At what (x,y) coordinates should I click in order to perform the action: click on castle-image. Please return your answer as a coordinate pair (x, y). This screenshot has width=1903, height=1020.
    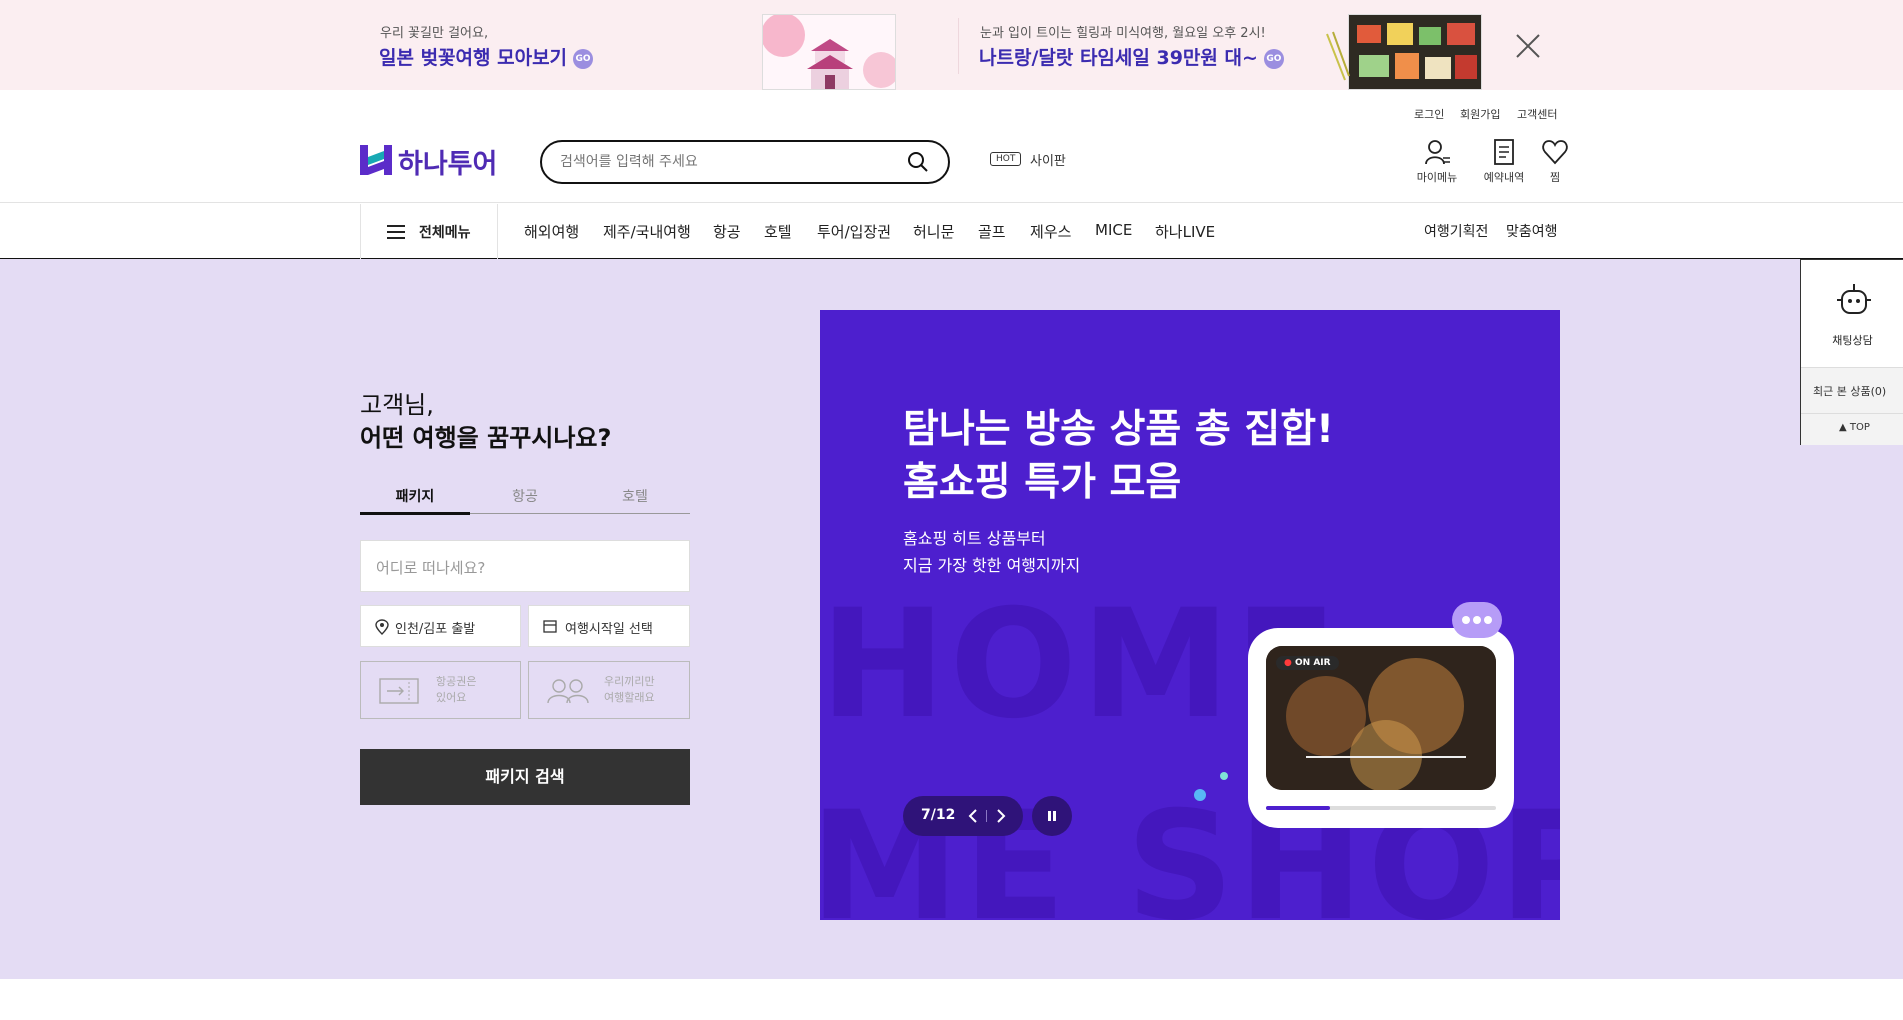
    Looking at the image, I should click on (829, 52).